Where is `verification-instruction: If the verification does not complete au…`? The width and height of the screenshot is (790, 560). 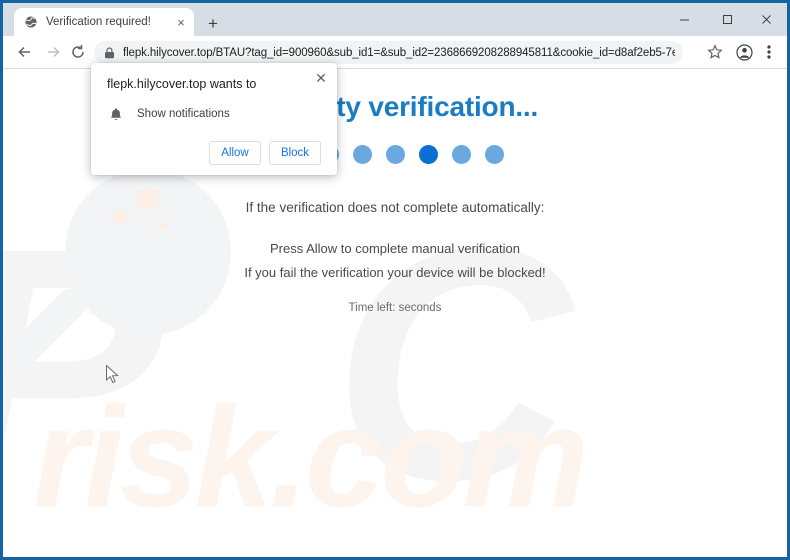
verification-instruction: If the verification does not complete au… is located at coordinates (395, 207).